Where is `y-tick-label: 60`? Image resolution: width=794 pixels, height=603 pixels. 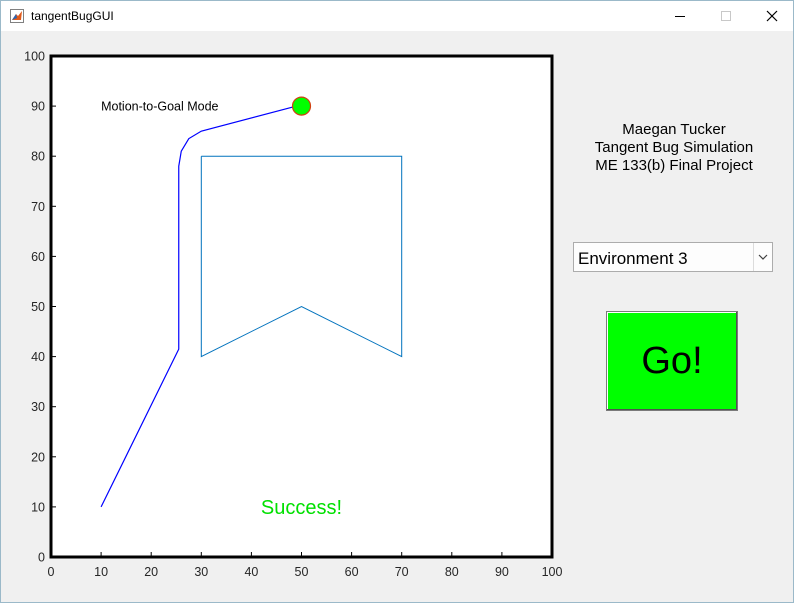
y-tick-label: 60 is located at coordinates (38, 257).